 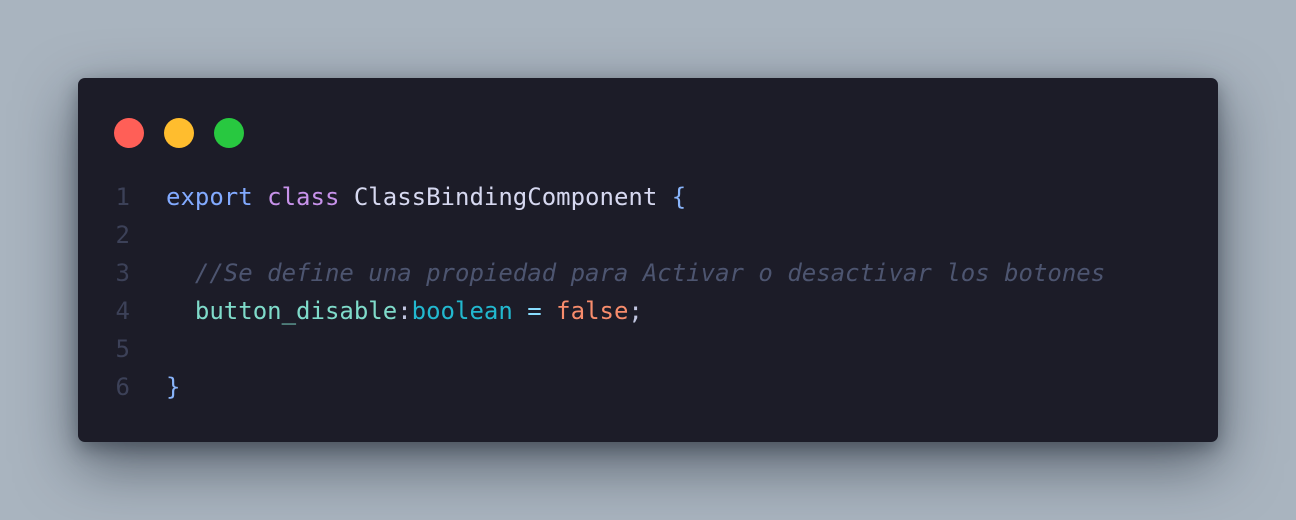 What do you see at coordinates (303, 197) in the screenshot?
I see `code-token-storage: class` at bounding box center [303, 197].